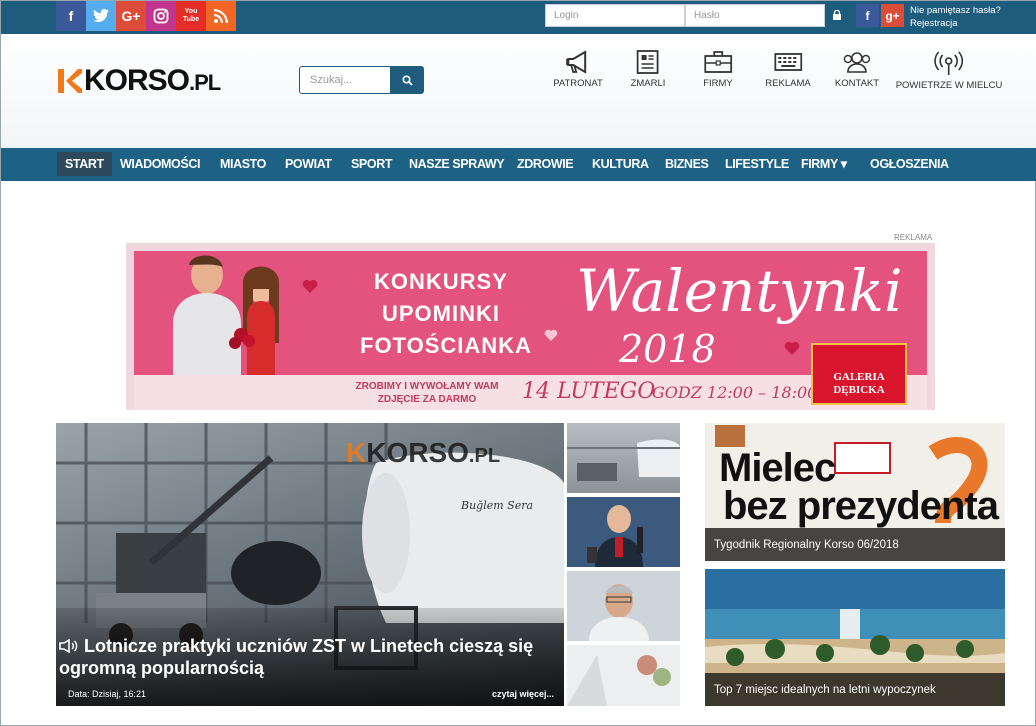  Describe the element at coordinates (160, 164) in the screenshot. I see `nav-wiadomosci: WIADOMOŚCI` at that location.